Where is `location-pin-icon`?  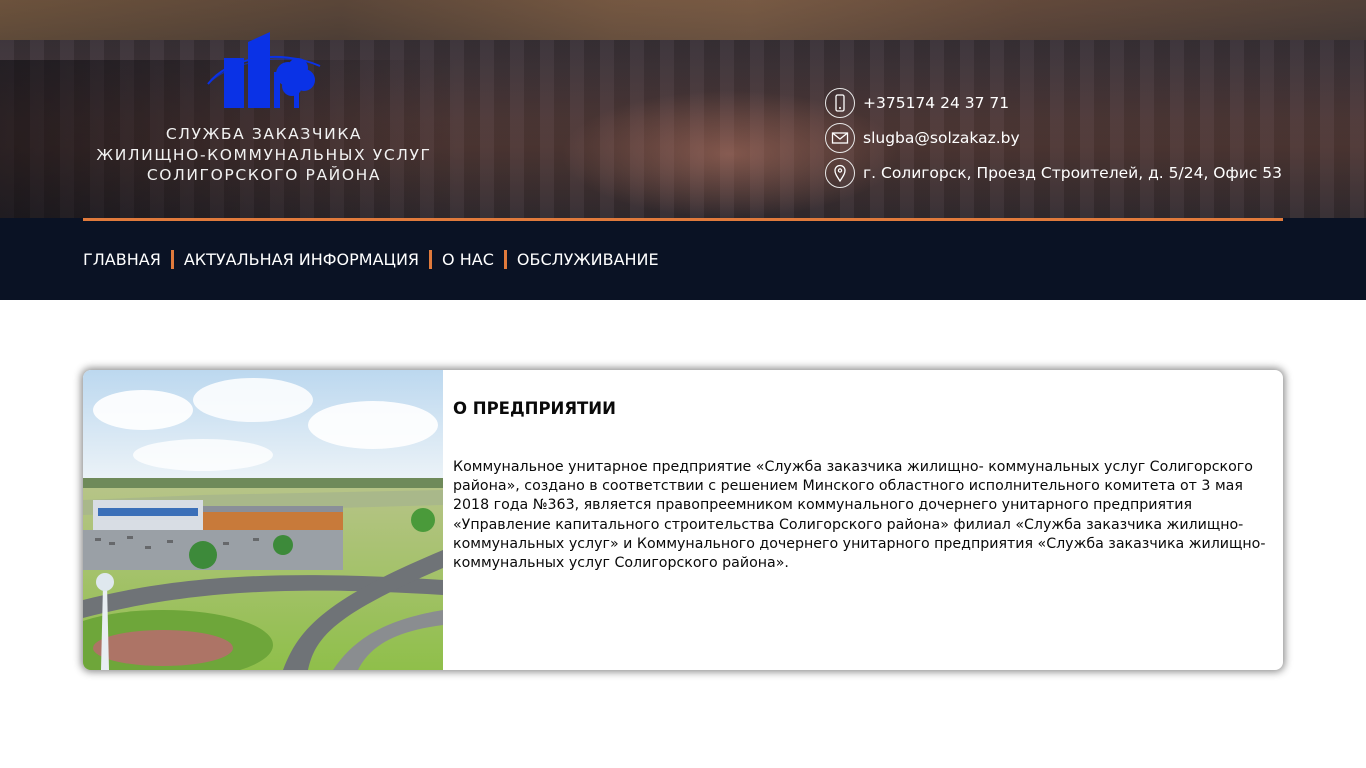
location-pin-icon is located at coordinates (840, 173).